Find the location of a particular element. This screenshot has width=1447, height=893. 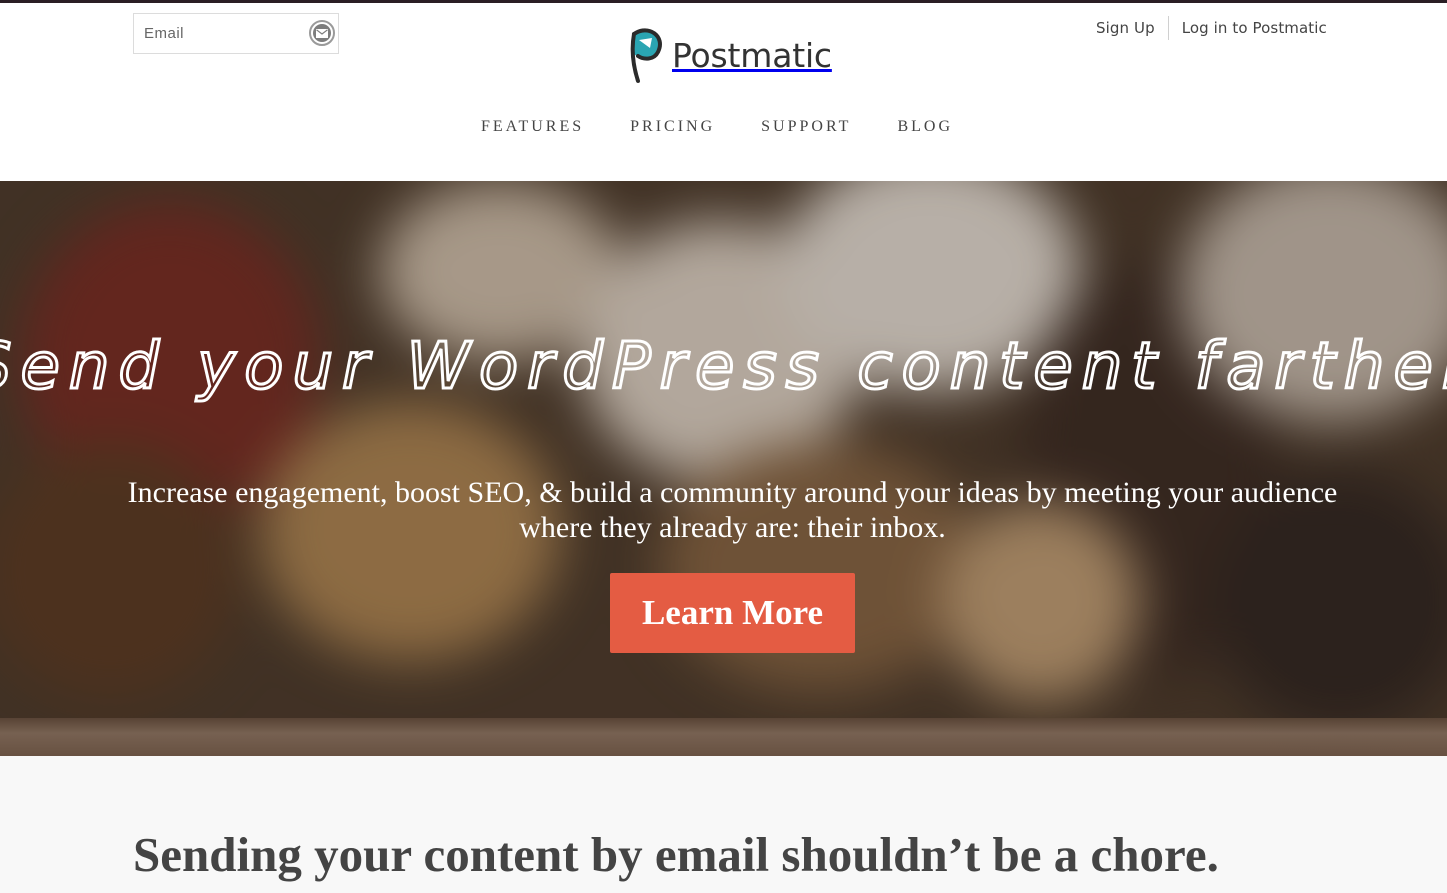

email-input is located at coordinates (219, 33).